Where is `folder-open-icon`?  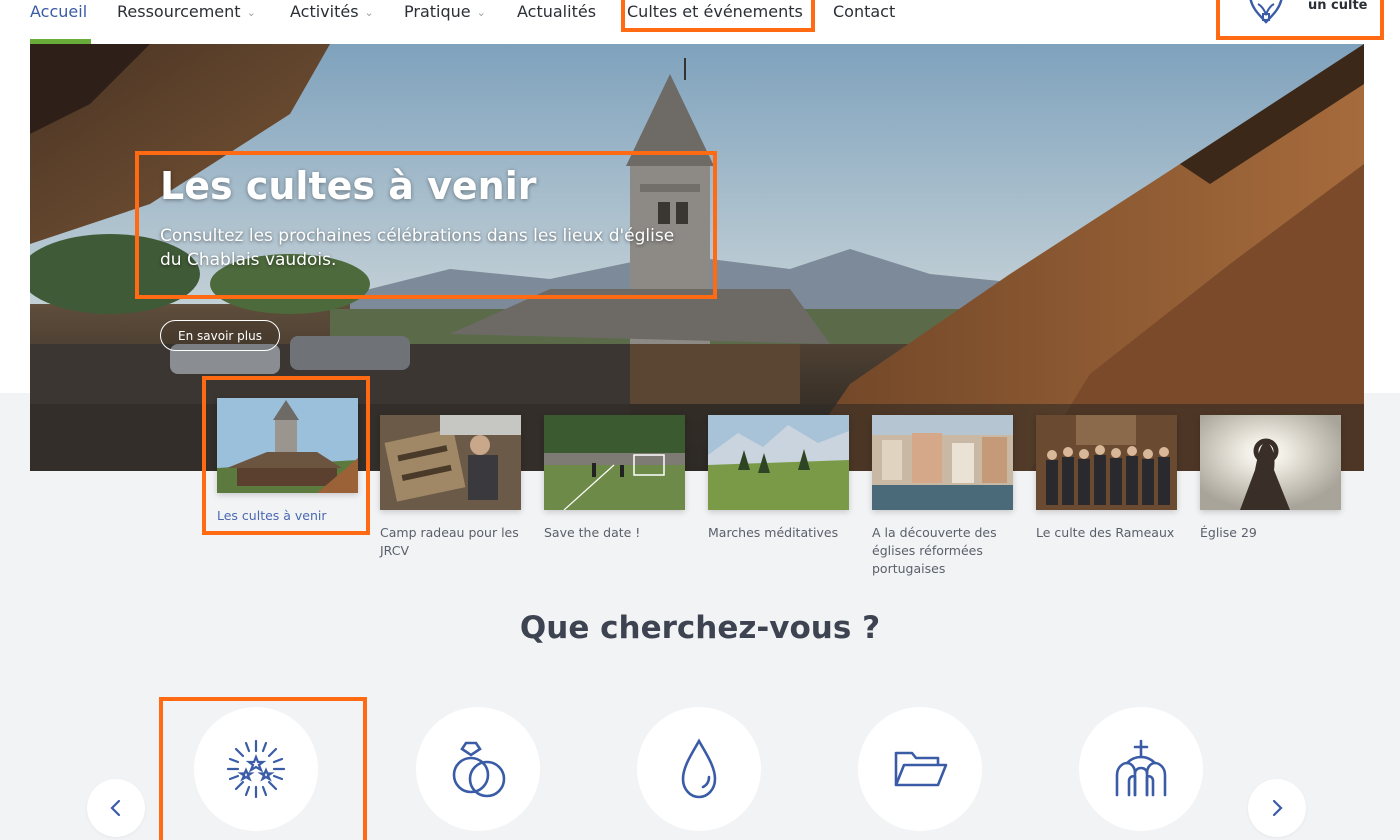
folder-open-icon is located at coordinates (921, 769).